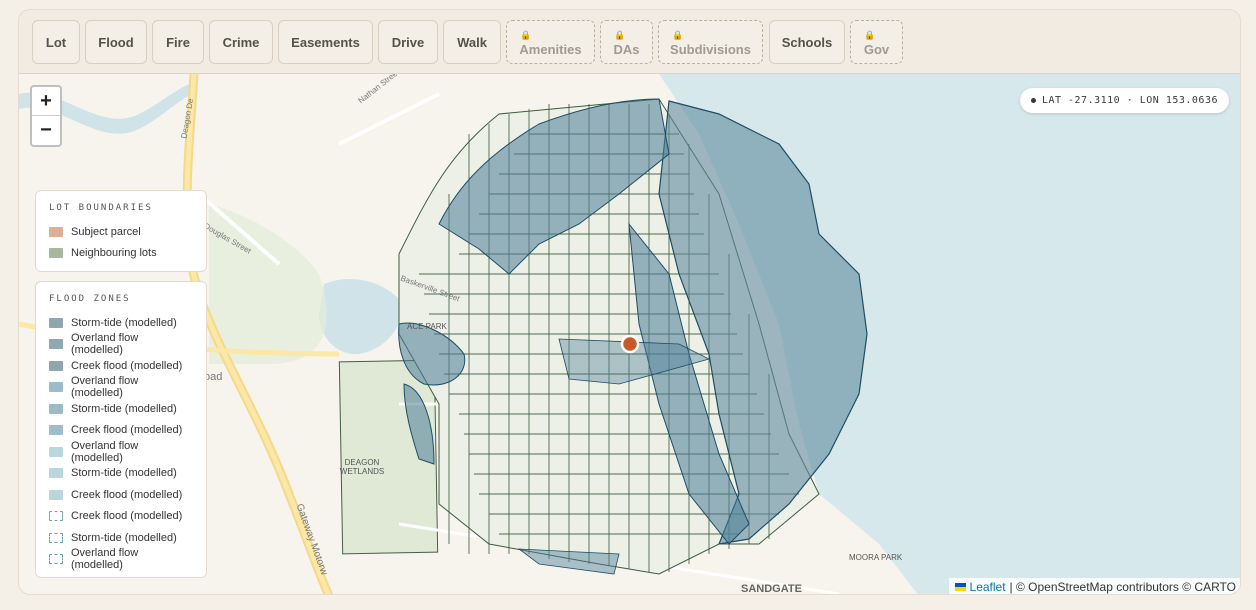  What do you see at coordinates (427, 326) in the screenshot?
I see `map-label-peace-park: ACE PARK` at bounding box center [427, 326].